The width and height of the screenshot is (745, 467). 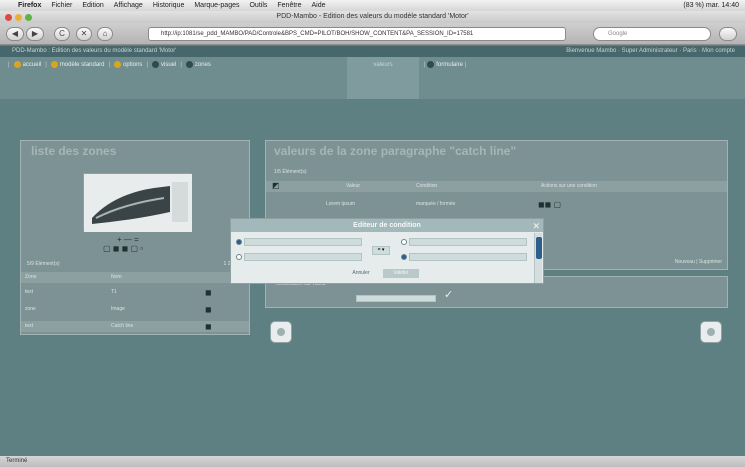 What do you see at coordinates (43, 264) in the screenshot?
I see `count-label: 5/9 Élément(s)` at bounding box center [43, 264].